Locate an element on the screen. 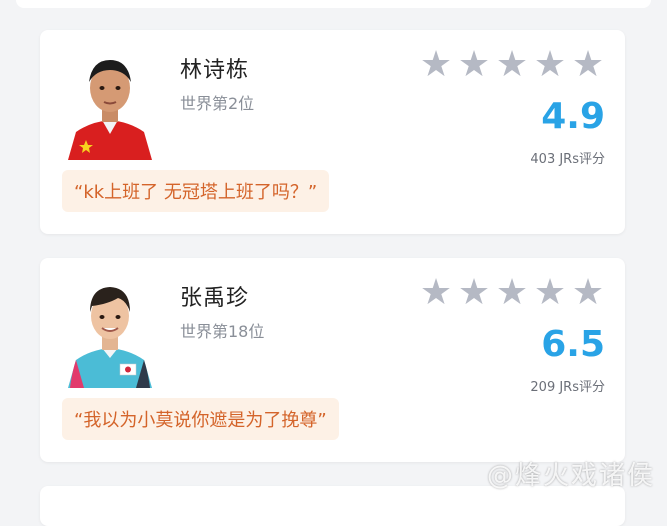 Image resolution: width=667 pixels, height=526 pixels. top-strip is located at coordinates (333, 15).